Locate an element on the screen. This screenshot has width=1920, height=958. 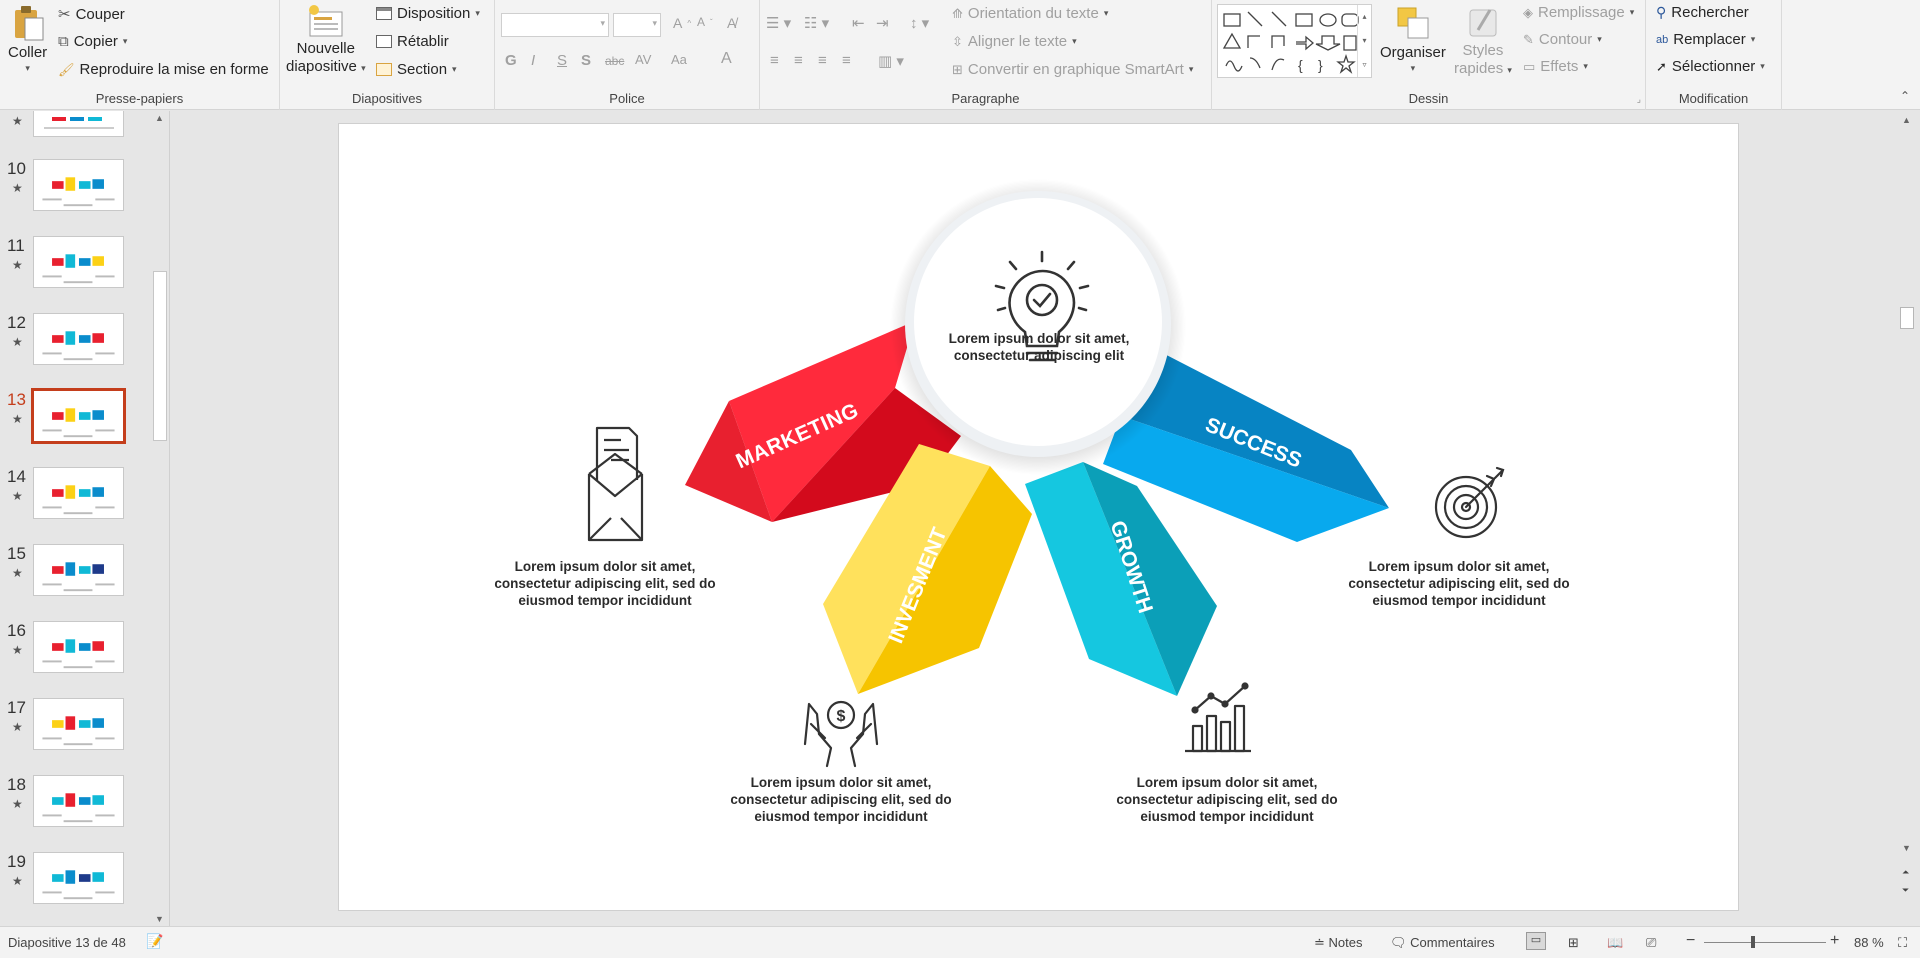
underline-button: S is located at coordinates (562, 60).